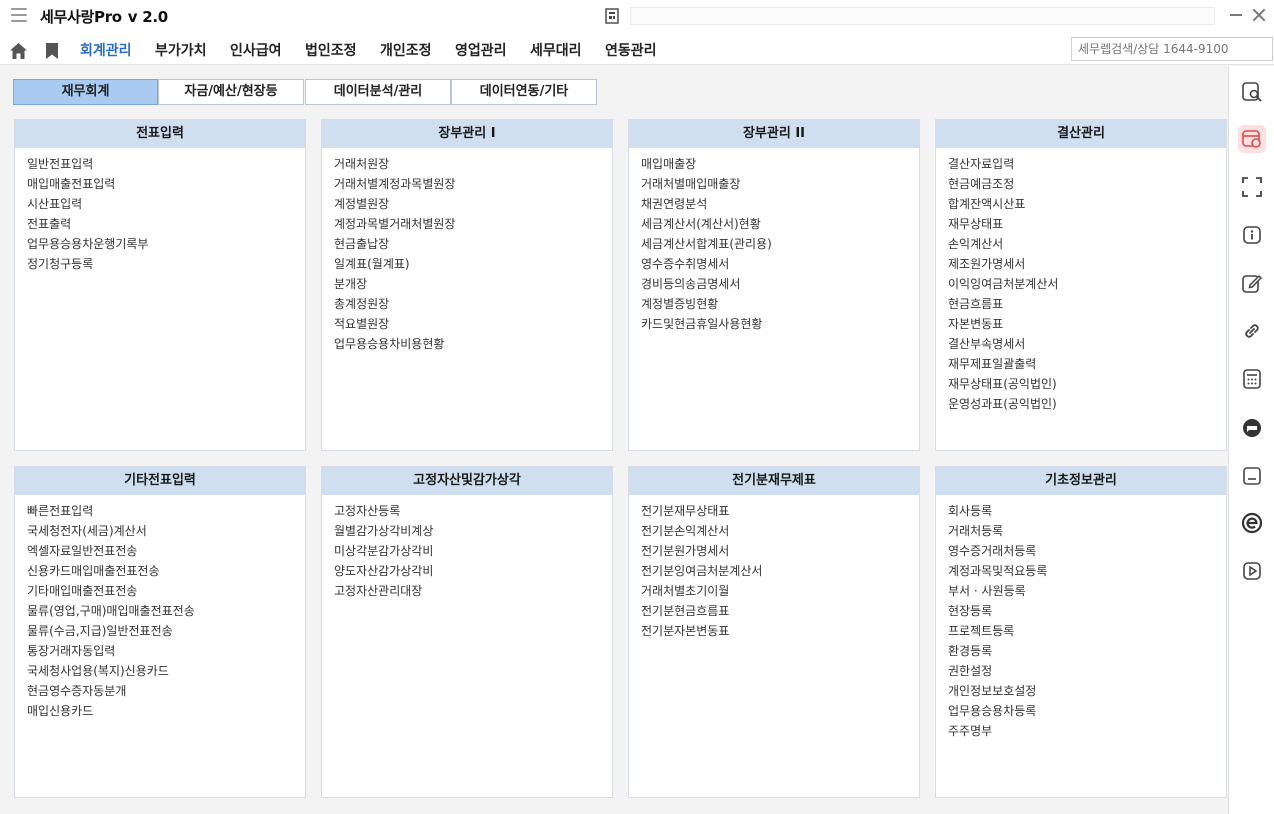  What do you see at coordinates (231, 92) in the screenshot?
I see `tab-funds-budget-site: 자금/예산/현장등` at bounding box center [231, 92].